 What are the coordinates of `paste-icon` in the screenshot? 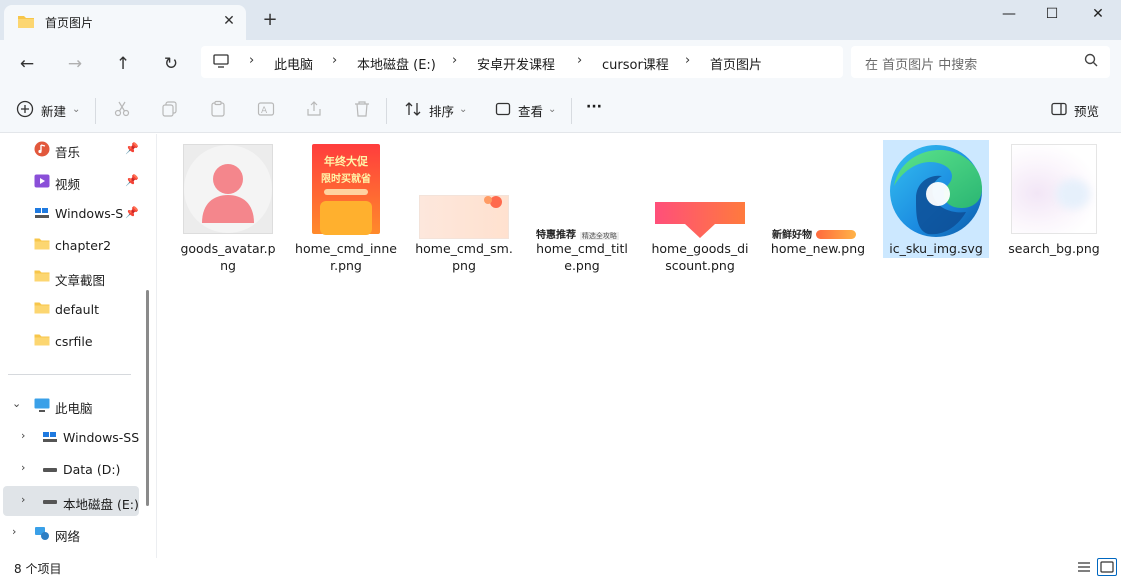 It's located at (219, 110).